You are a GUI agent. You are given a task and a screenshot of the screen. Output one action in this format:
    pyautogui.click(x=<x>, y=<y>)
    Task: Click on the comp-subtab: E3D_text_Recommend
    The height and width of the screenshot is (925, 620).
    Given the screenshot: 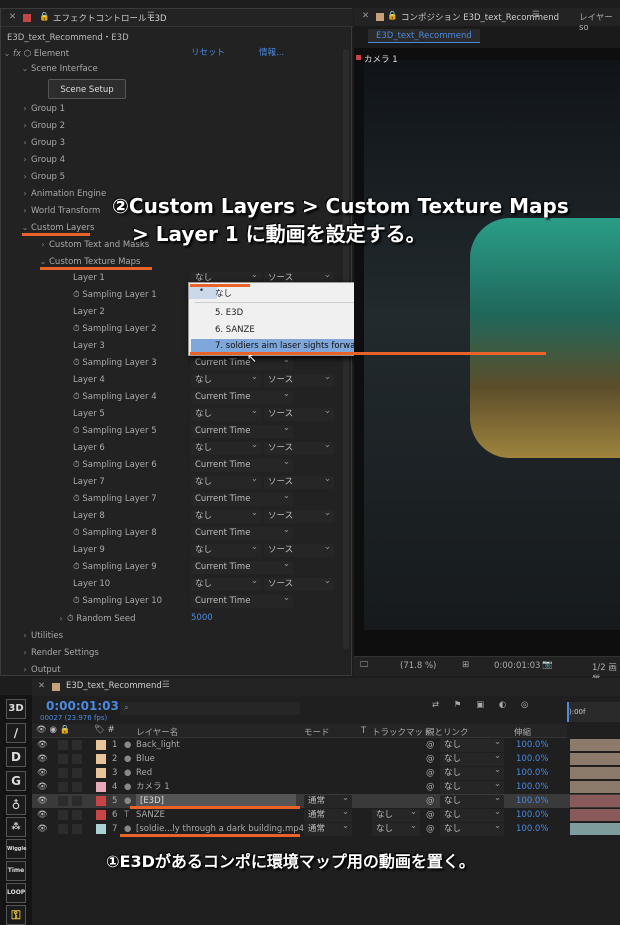 What is the action you would take?
    pyautogui.click(x=424, y=36)
    